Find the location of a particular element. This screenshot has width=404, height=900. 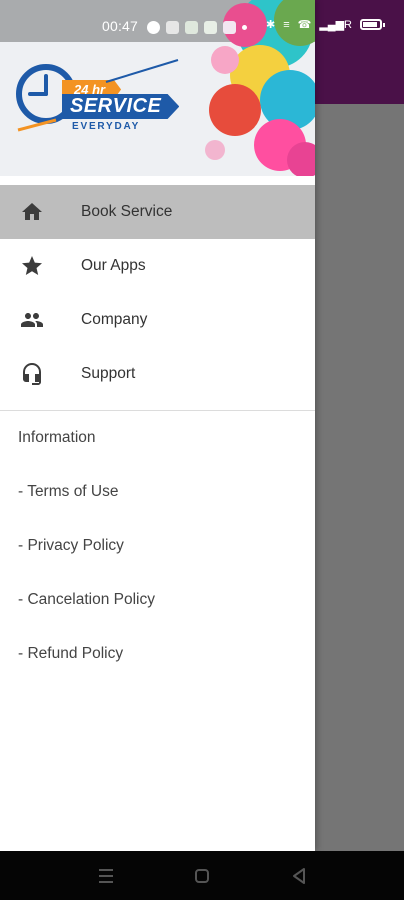

notification-icons is located at coordinates (197, 27).